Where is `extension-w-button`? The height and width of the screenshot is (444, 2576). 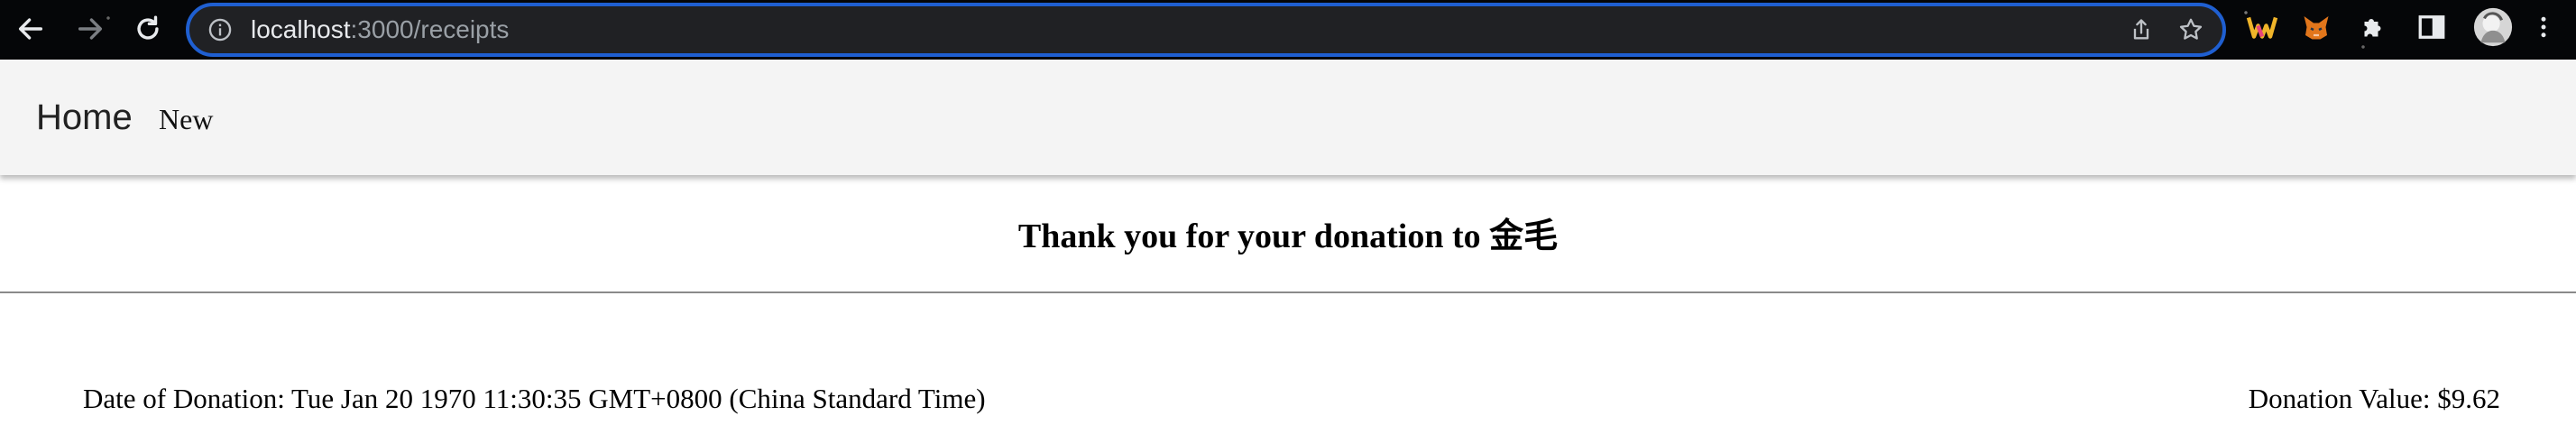 extension-w-button is located at coordinates (2262, 27).